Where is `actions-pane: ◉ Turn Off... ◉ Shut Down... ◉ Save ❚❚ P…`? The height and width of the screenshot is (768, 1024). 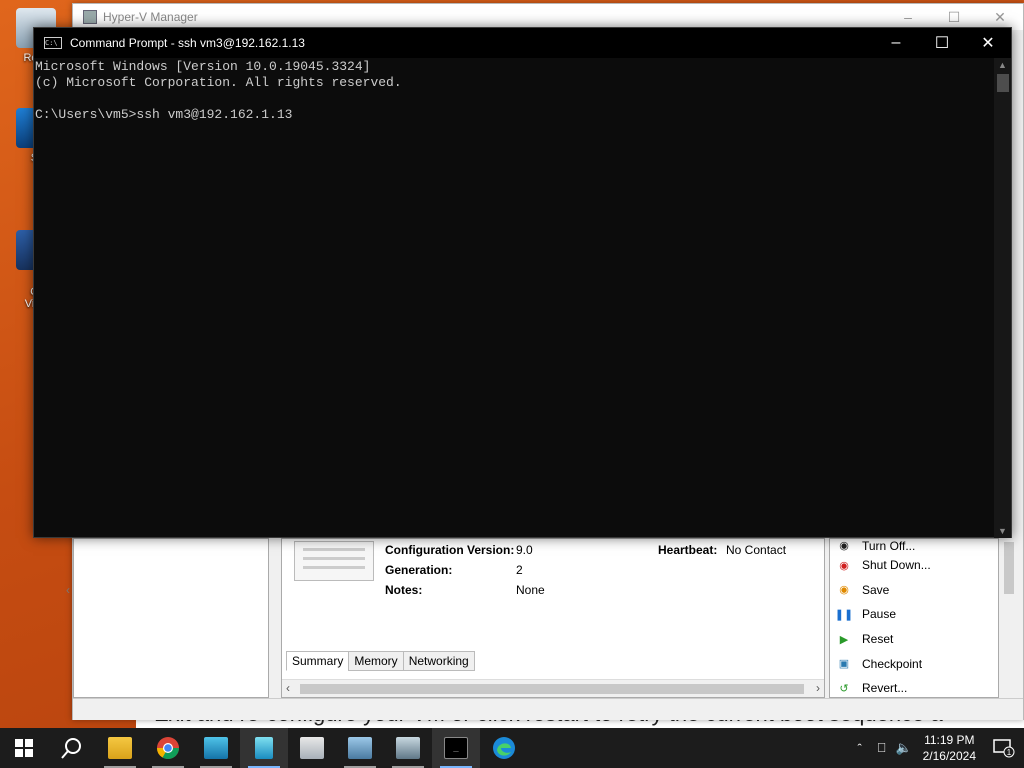 actions-pane: ◉ Turn Off... ◉ Shut Down... ◉ Save ❚❚ P… is located at coordinates (914, 618).